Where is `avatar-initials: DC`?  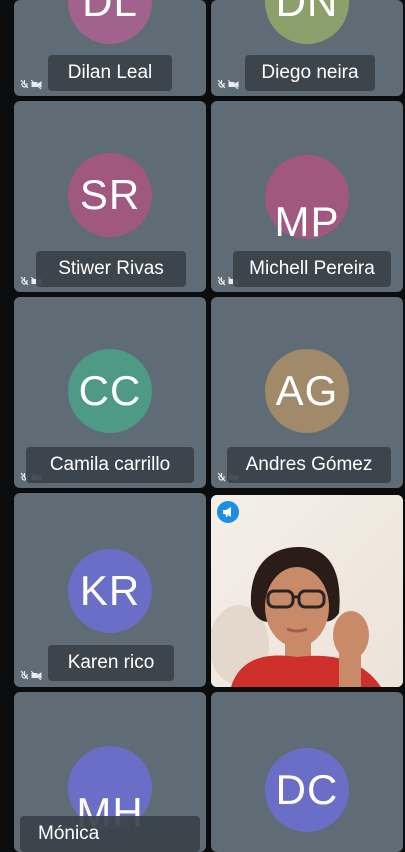
avatar-initials: DC is located at coordinates (307, 789).